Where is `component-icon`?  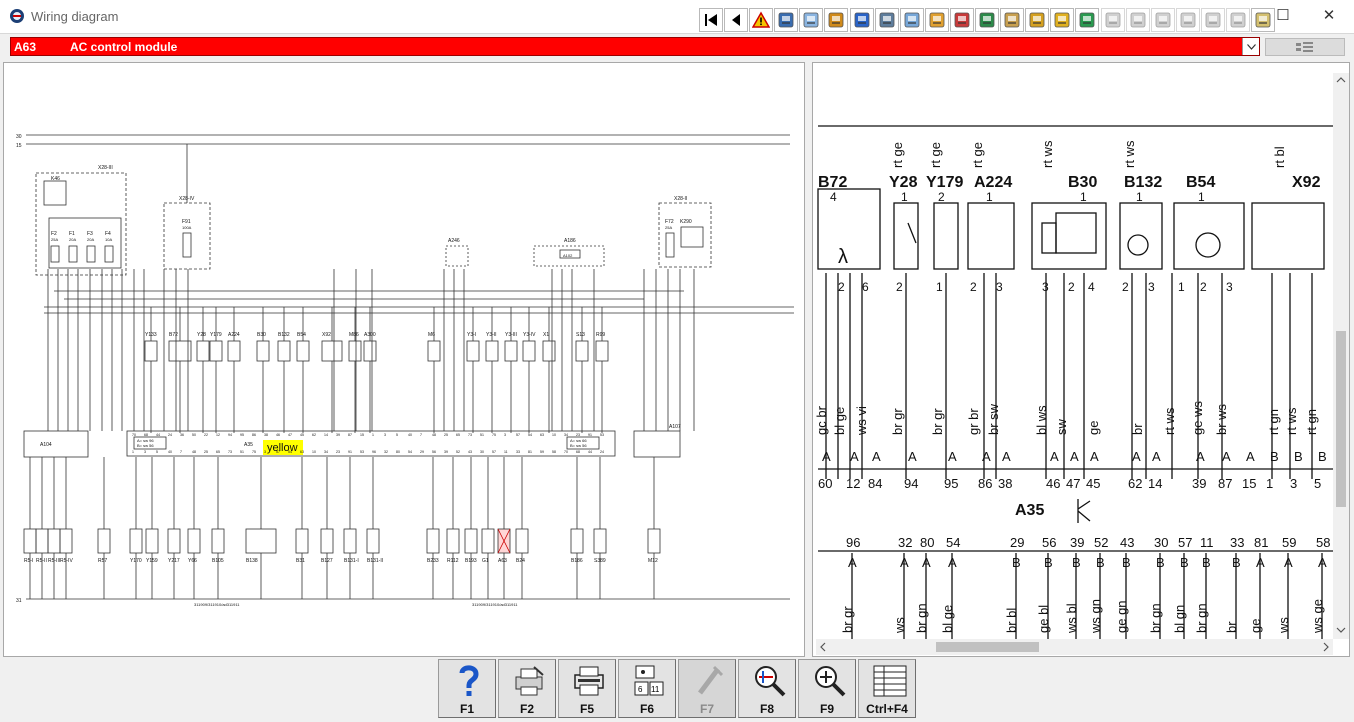
component-icon is located at coordinates (786, 20).